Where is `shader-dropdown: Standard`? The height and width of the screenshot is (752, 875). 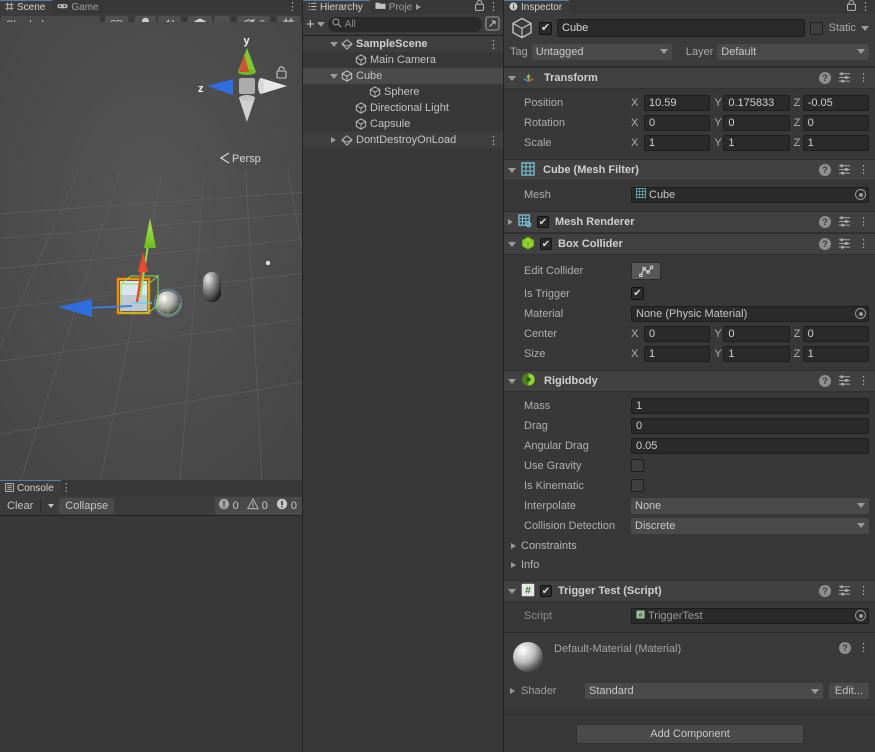 shader-dropdown: Standard is located at coordinates (704, 691).